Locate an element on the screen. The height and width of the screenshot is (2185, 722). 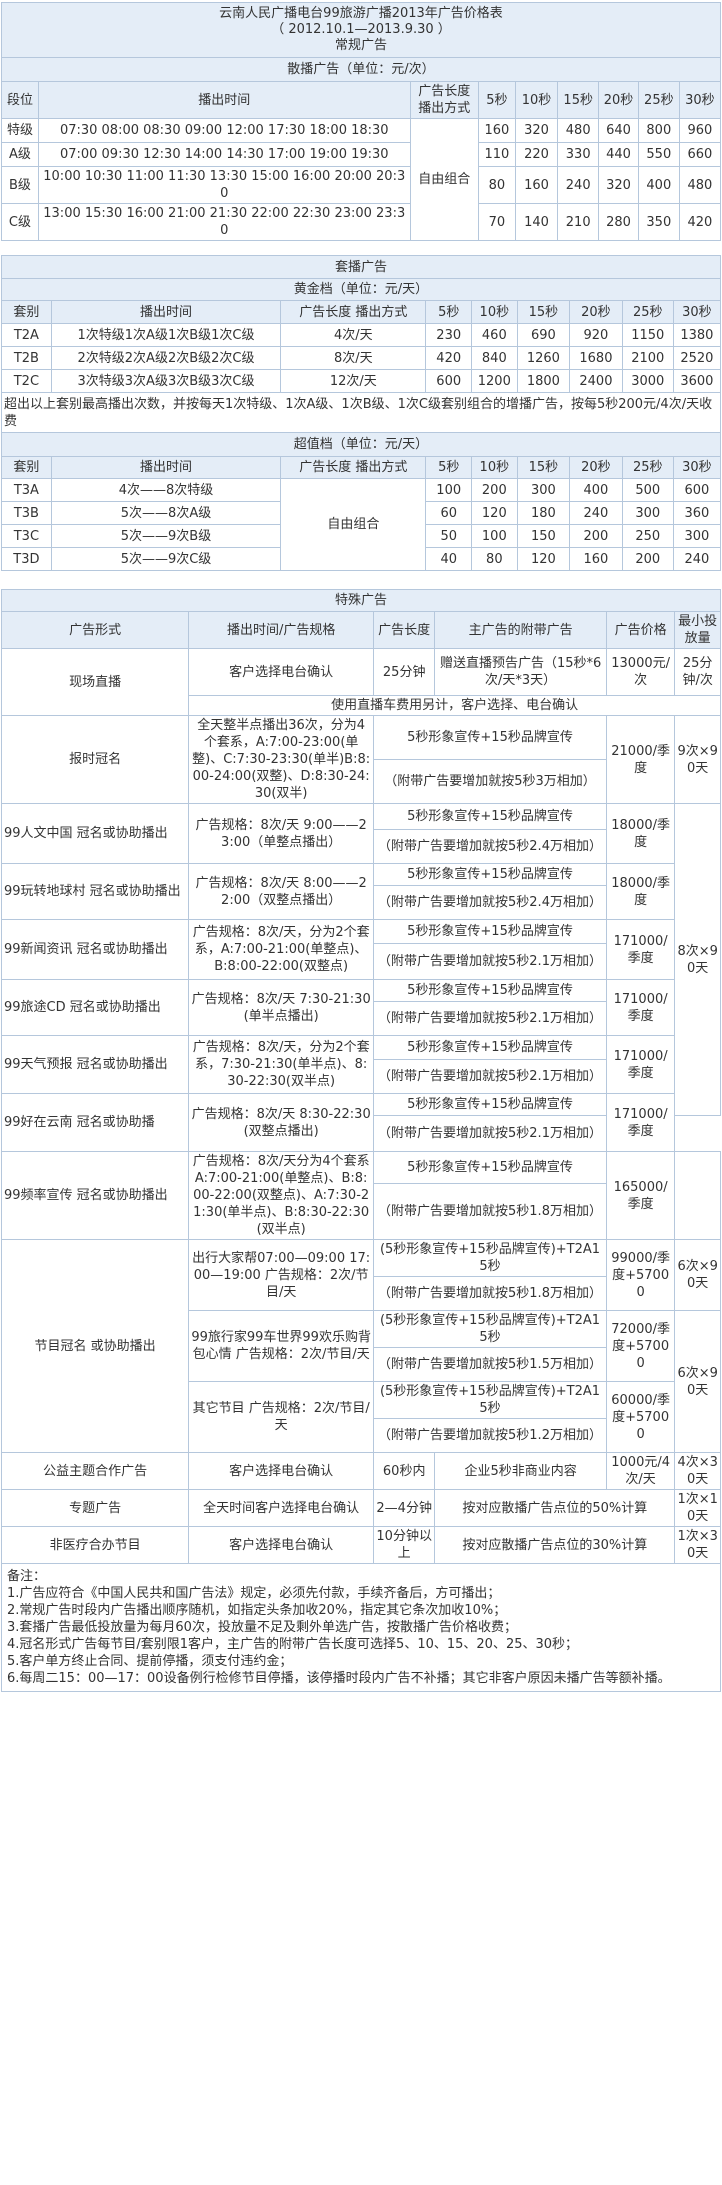
price-cell: 420 is located at coordinates (700, 222).